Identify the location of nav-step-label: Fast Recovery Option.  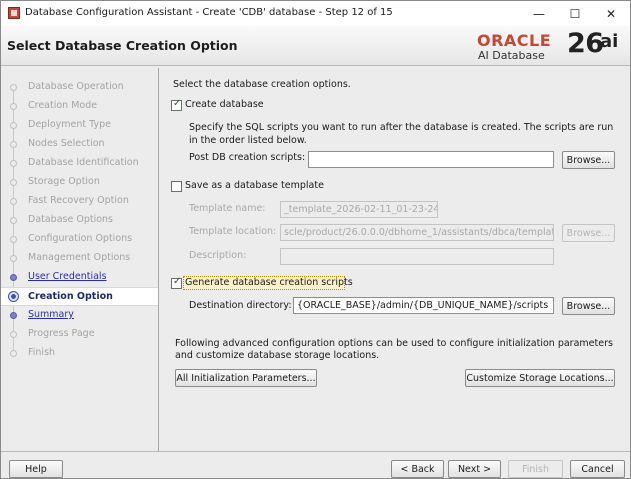
(78, 200).